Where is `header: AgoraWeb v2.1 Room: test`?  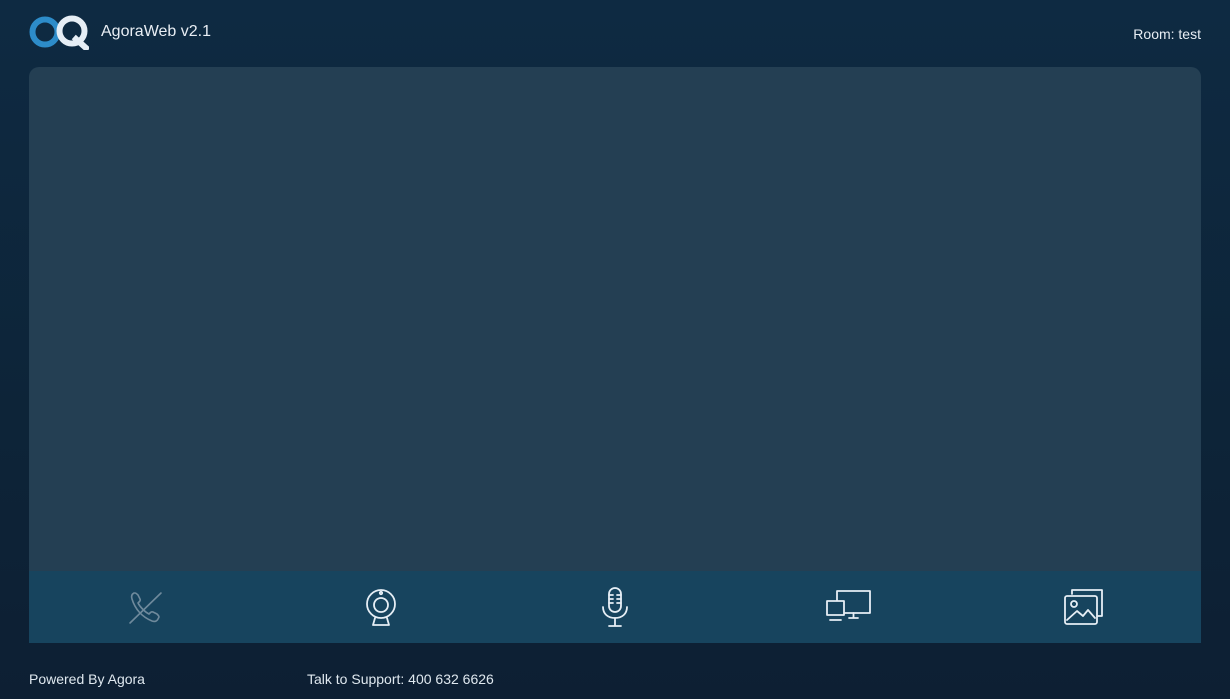
header: AgoraWeb v2.1 Room: test is located at coordinates (615, 33).